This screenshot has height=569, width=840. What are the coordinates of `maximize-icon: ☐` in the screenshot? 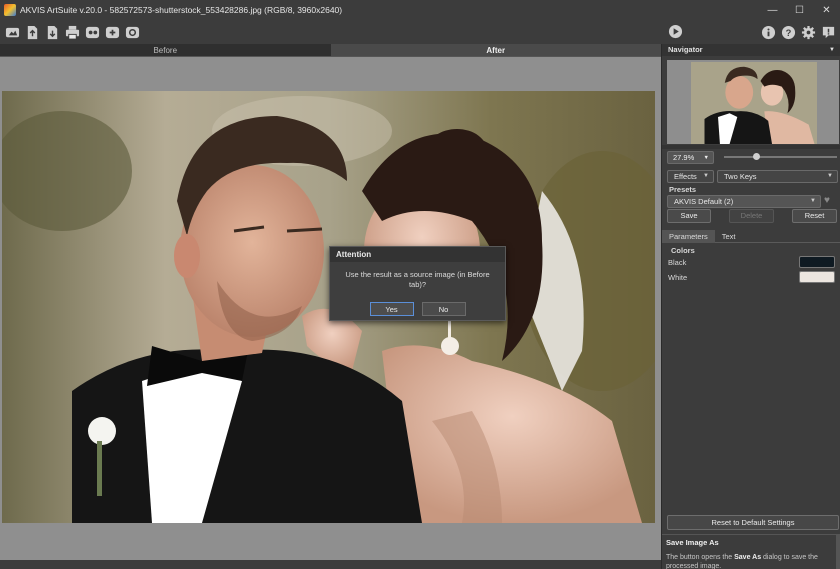 It's located at (799, 10).